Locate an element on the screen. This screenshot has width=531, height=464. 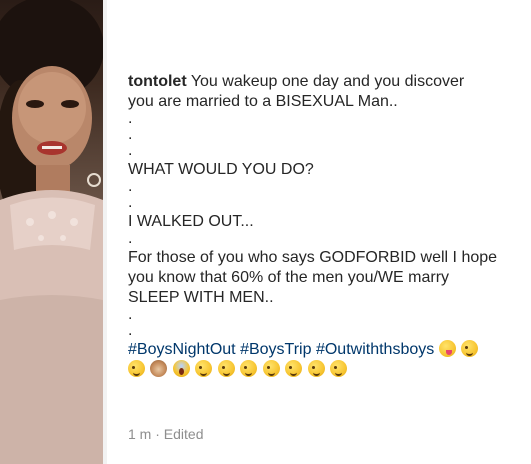
post-meta: 1 m · Edited is located at coordinates (166, 434).